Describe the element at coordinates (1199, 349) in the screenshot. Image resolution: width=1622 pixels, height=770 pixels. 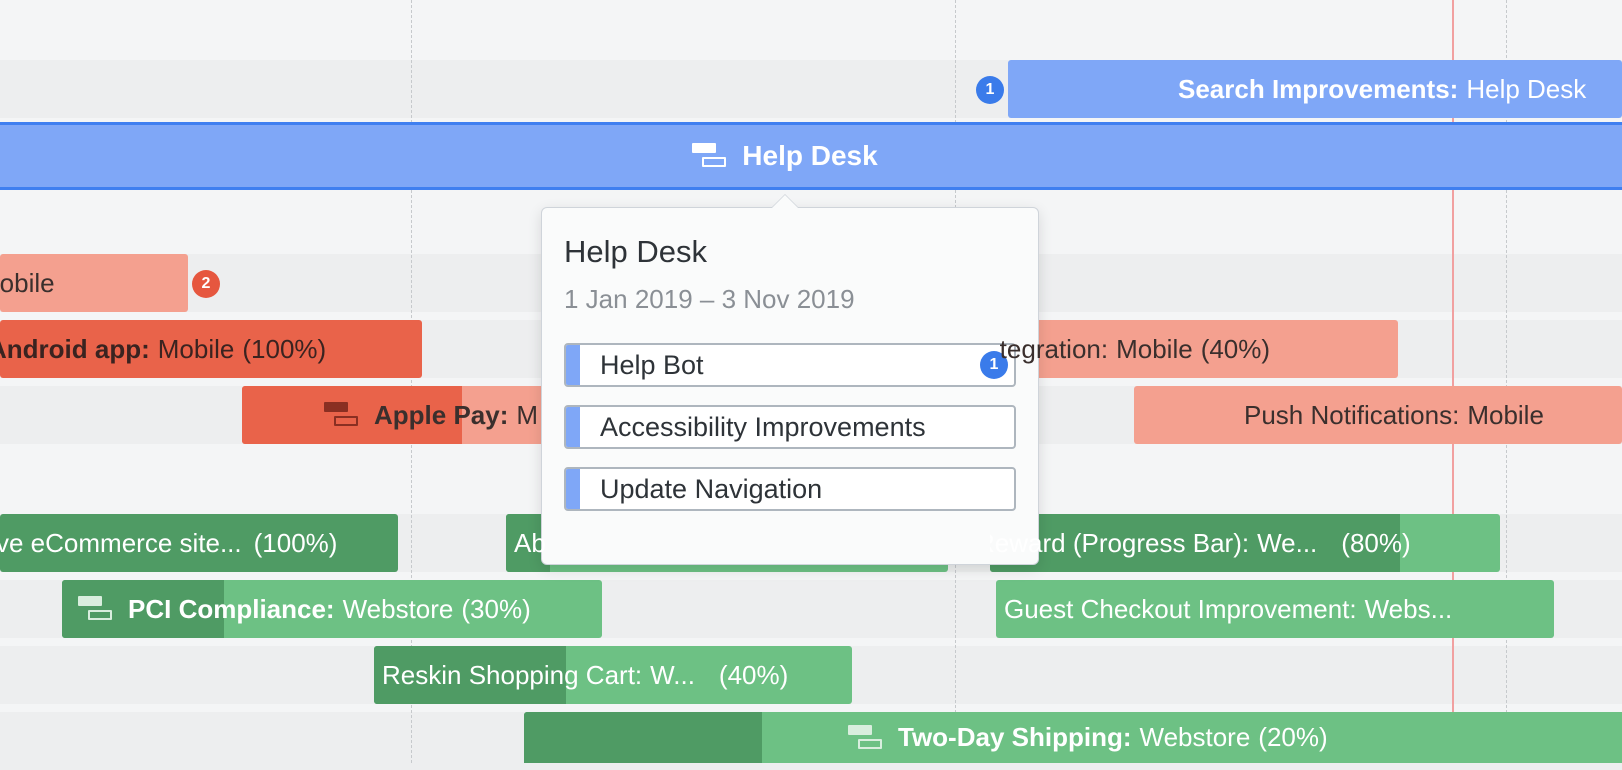
I see `bar-integration: Integration: Mobile (40%)` at that location.